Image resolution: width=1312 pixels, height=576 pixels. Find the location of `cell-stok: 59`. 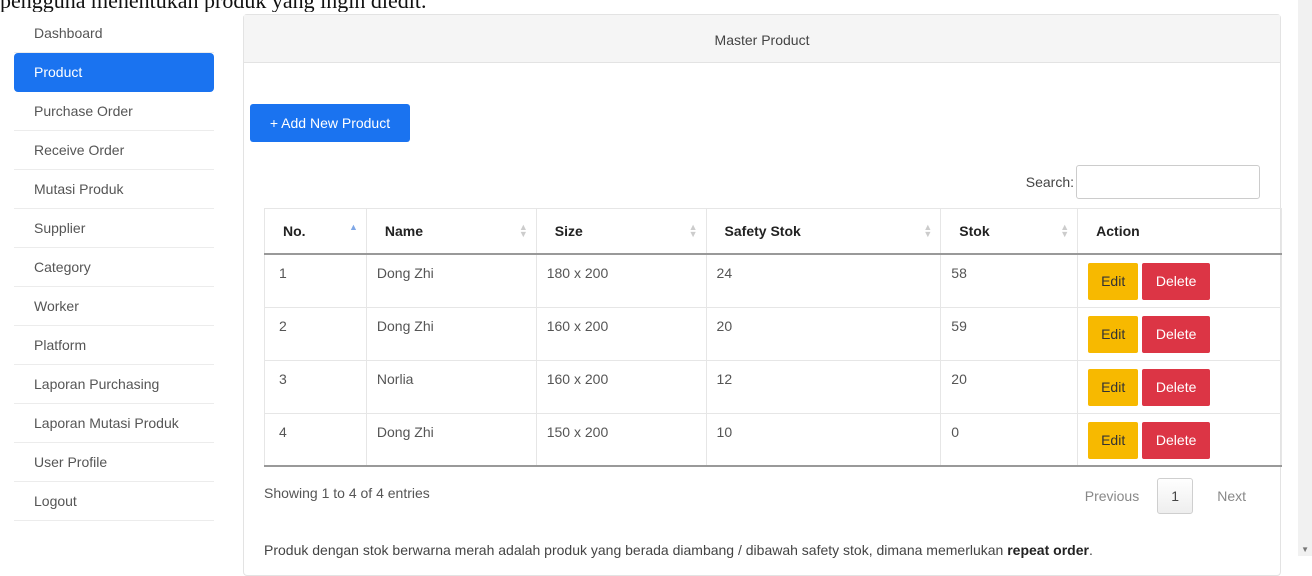

cell-stok: 59 is located at coordinates (1009, 334).